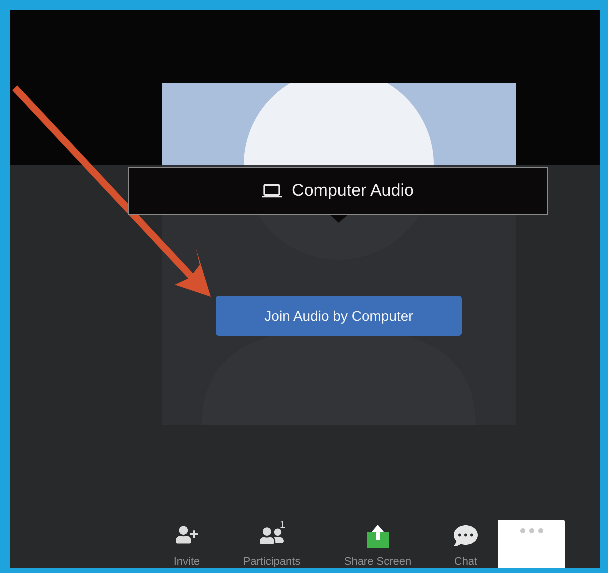 Image resolution: width=608 pixels, height=573 pixels. I want to click on more-dots-icon, so click(532, 531).